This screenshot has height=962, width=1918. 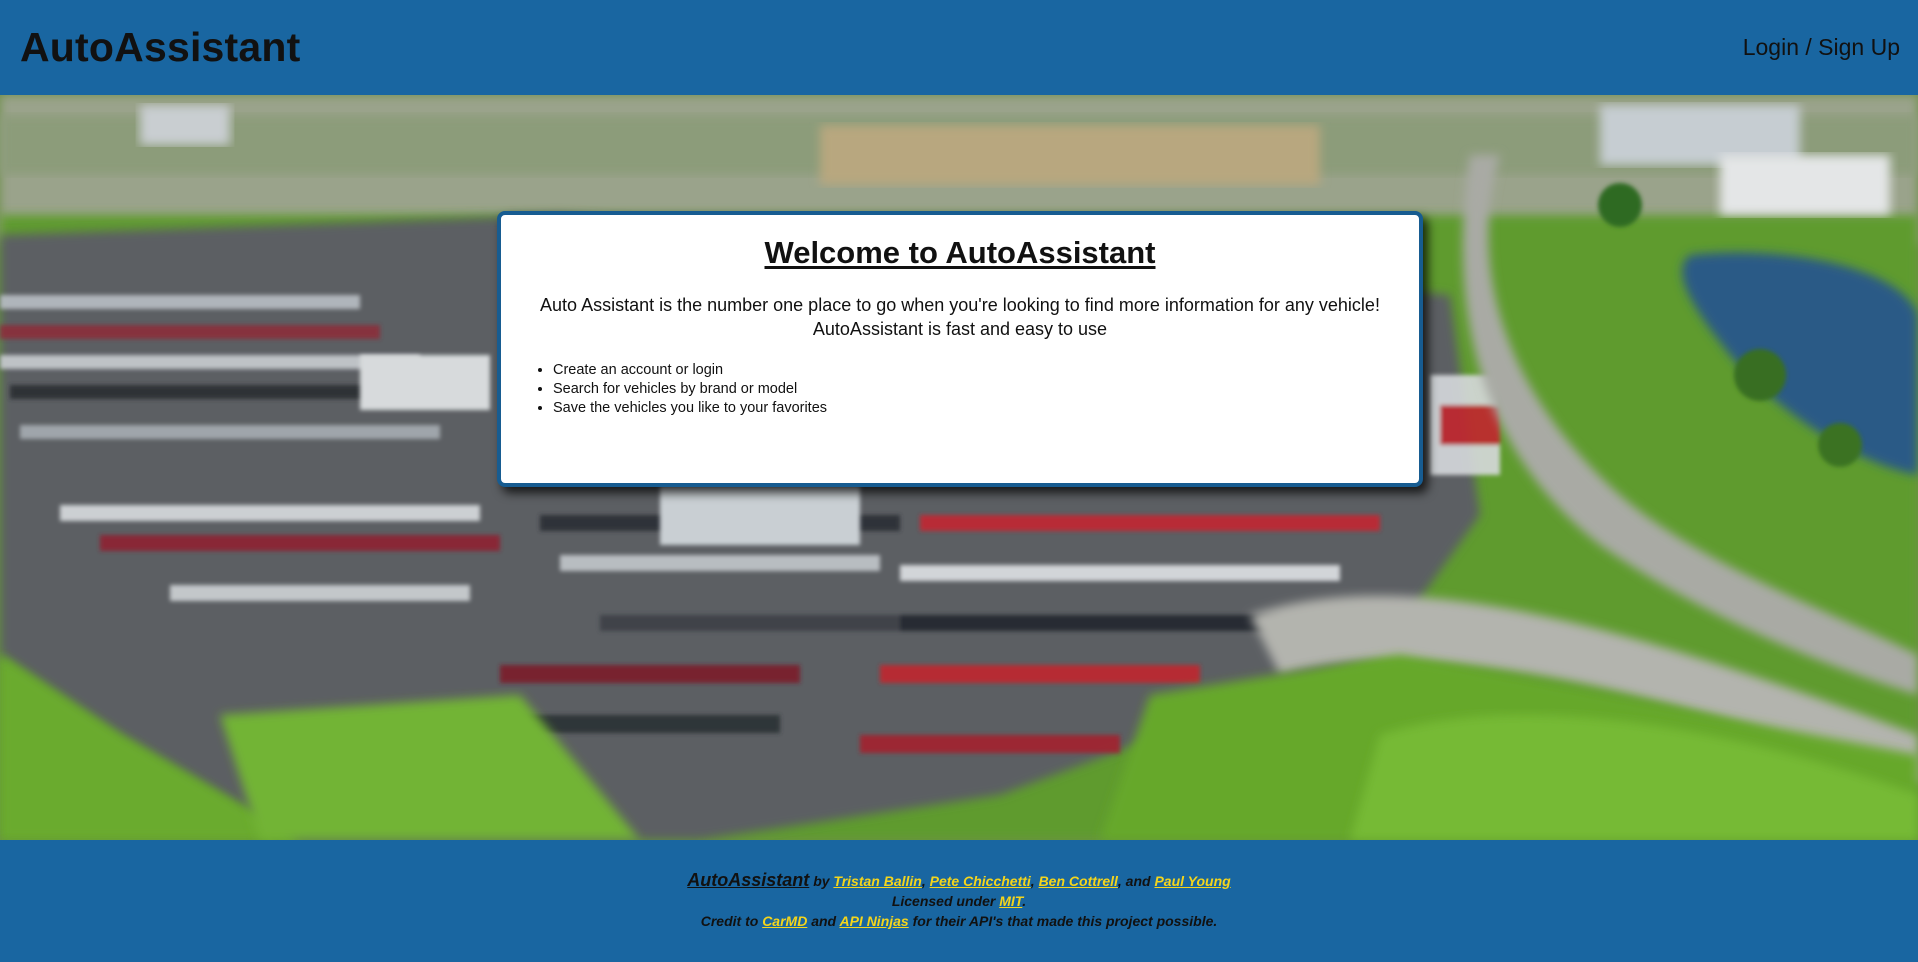 I want to click on feature-item: Create an account or login, so click(x=986, y=370).